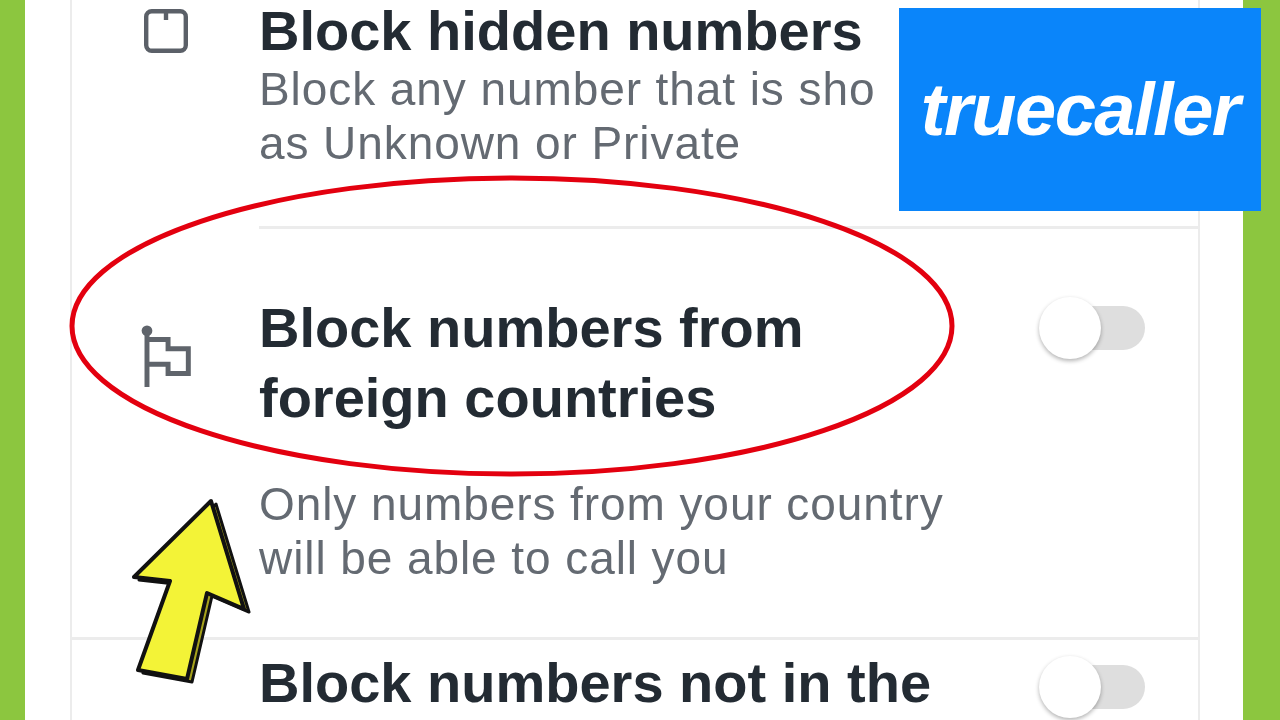 The height and width of the screenshot is (720, 1280). Describe the element at coordinates (595, 683) in the screenshot. I see `setting-title: Block numbers not in the` at that location.